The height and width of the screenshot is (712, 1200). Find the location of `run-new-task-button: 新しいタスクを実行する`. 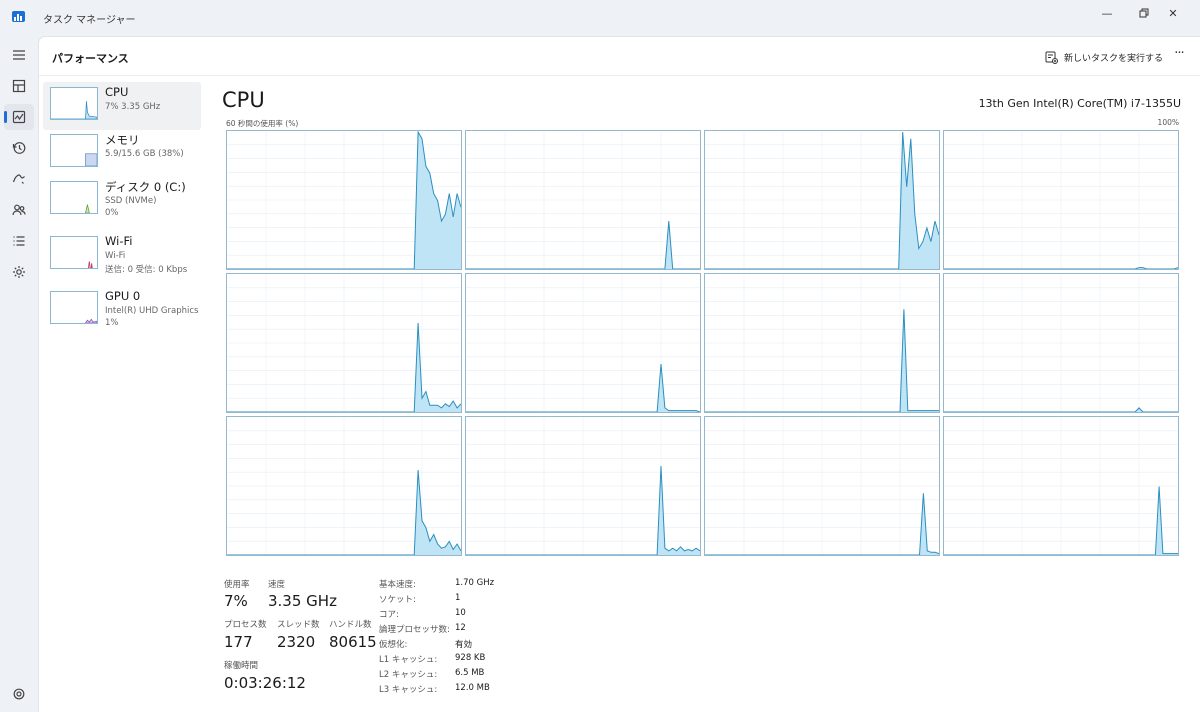

run-new-task-button: 新しいタスクを実行する is located at coordinates (1104, 57).